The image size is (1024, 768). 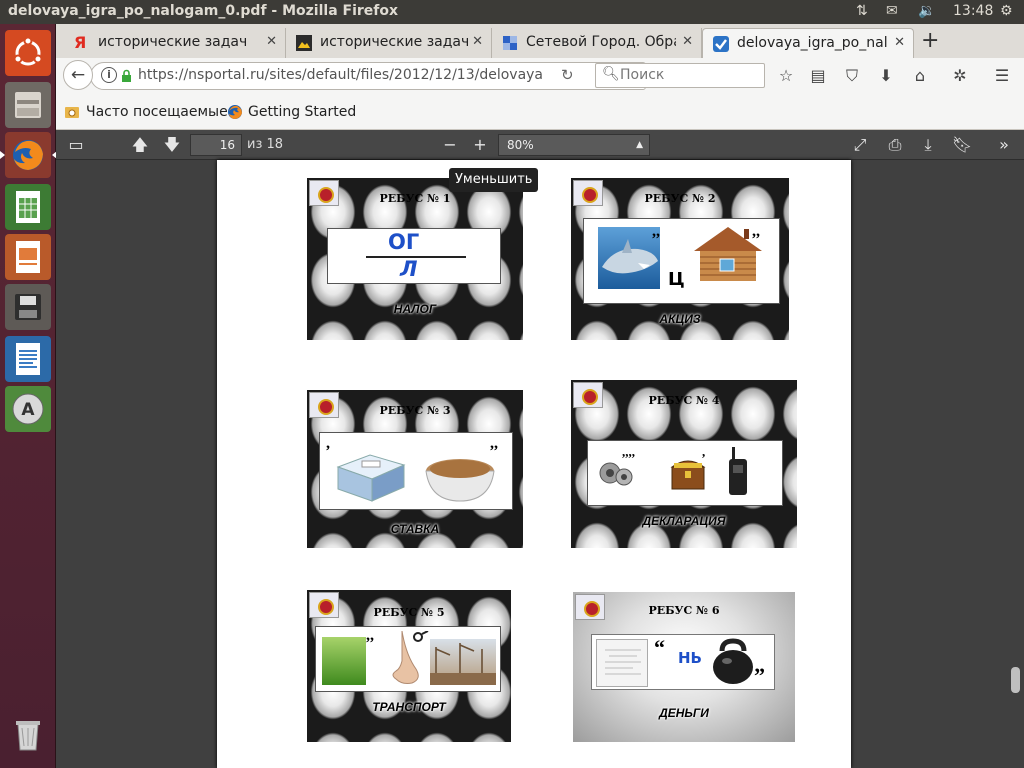 I want to click on rebus-top-text: ОГ, so click(x=404, y=242).